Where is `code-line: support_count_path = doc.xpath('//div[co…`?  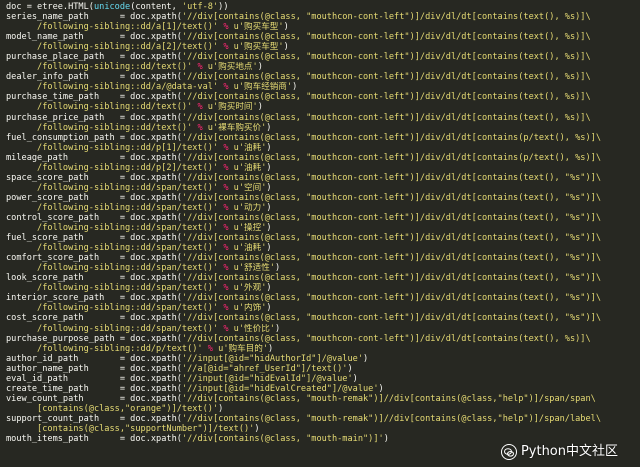
code-line: support_count_path = doc.xpath('//div[co… is located at coordinates (322, 419).